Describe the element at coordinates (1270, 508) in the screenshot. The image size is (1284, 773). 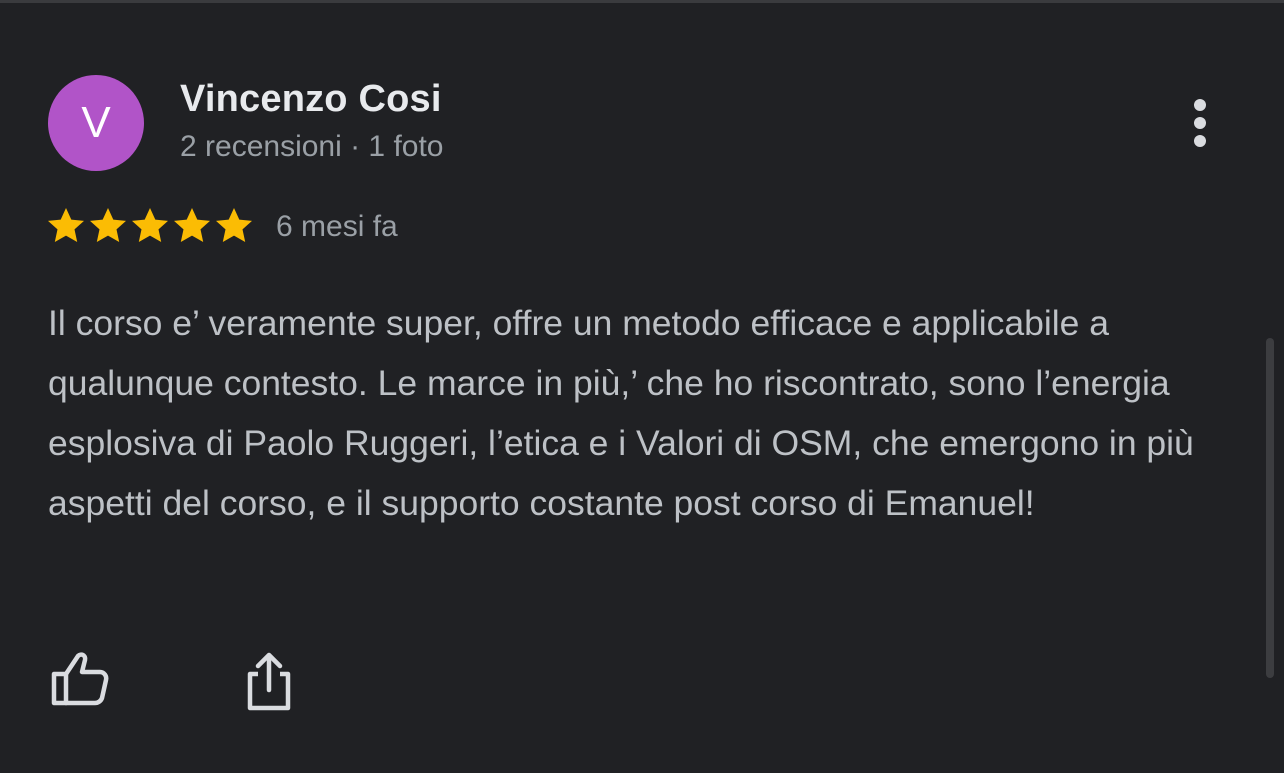
I see `scrollbar` at that location.